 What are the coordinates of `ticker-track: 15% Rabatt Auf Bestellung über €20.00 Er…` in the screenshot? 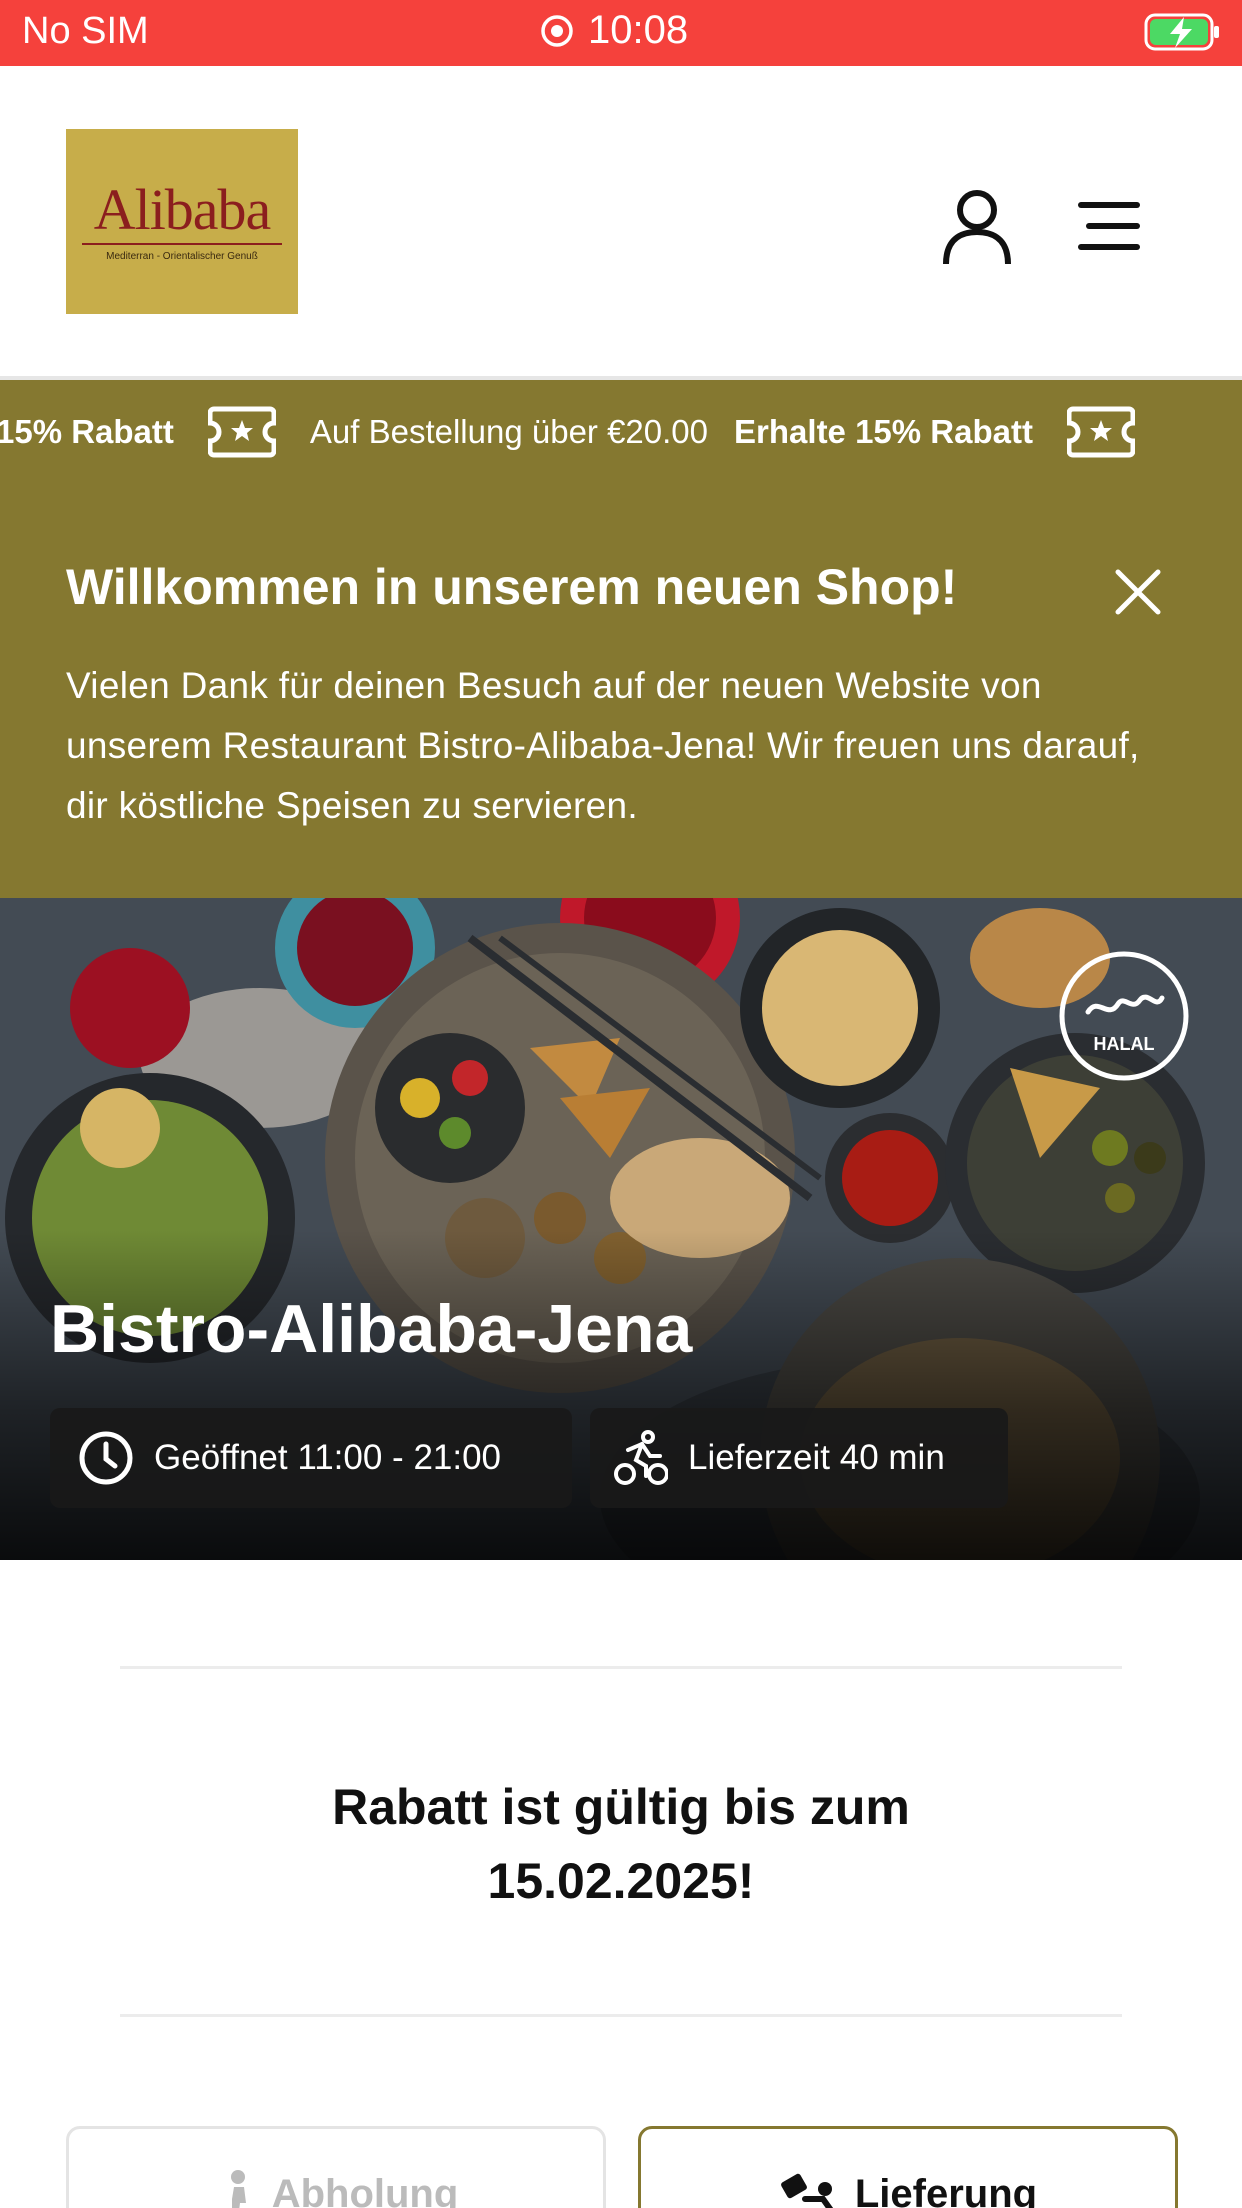 It's located at (584, 432).